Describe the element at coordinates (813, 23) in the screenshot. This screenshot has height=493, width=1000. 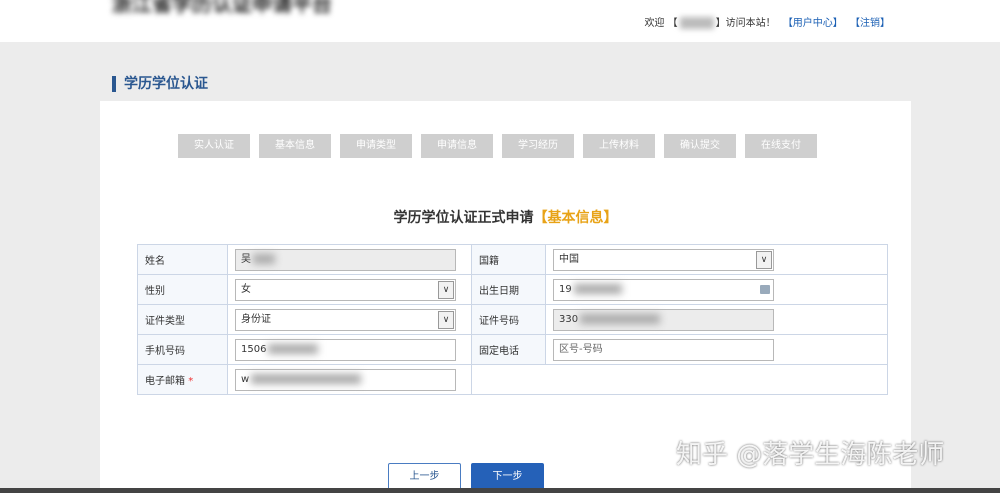
I see `user-center-link: 【用户中心】` at that location.